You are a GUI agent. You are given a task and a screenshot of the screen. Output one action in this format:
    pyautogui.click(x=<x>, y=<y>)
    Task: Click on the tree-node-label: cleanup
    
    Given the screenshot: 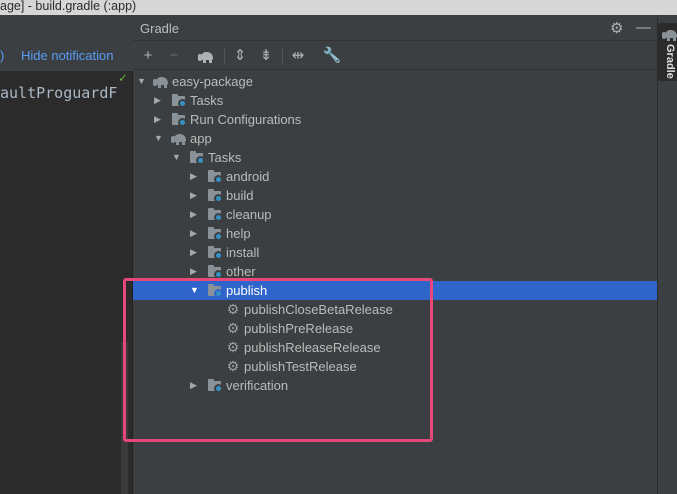 What is the action you would take?
    pyautogui.click(x=249, y=214)
    